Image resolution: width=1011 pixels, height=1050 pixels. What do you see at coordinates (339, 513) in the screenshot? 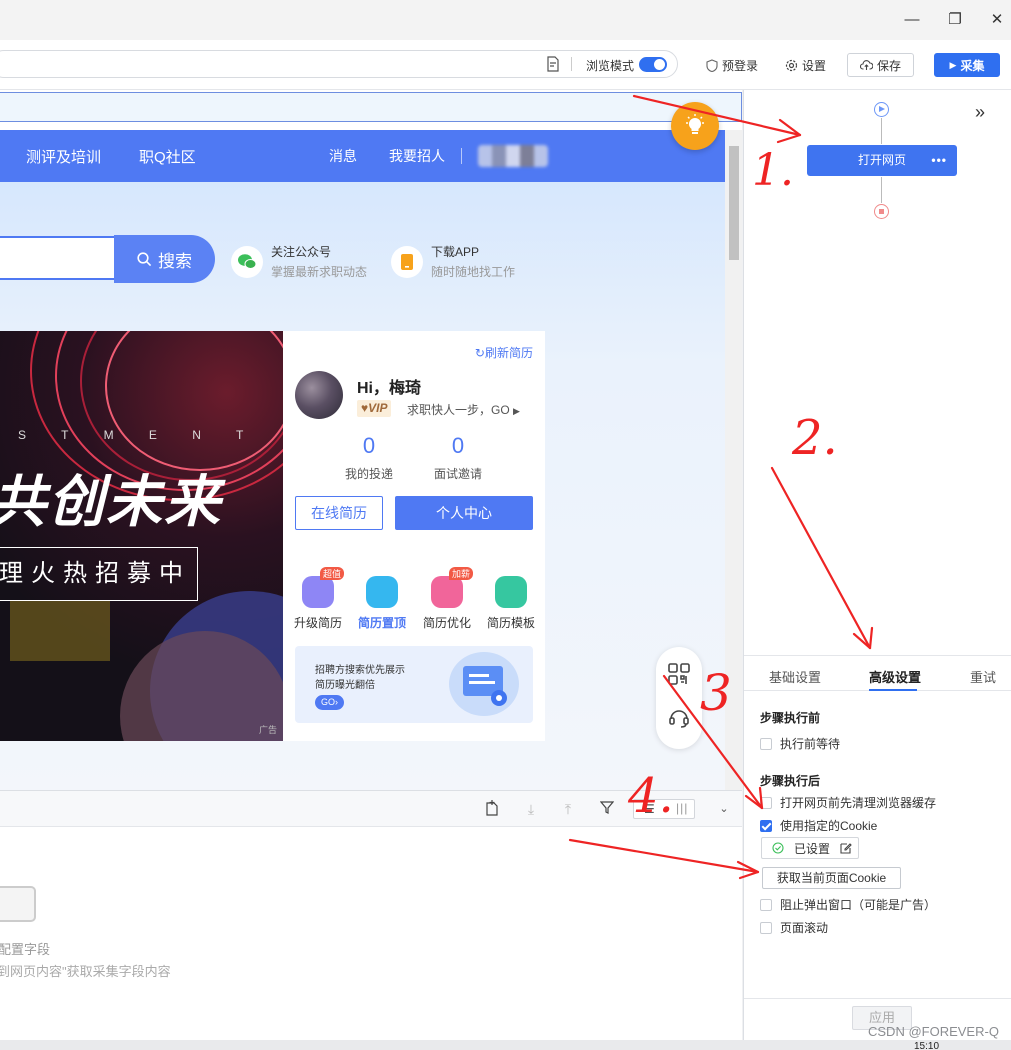
I see `online-resume-button: 在线简历` at bounding box center [339, 513].